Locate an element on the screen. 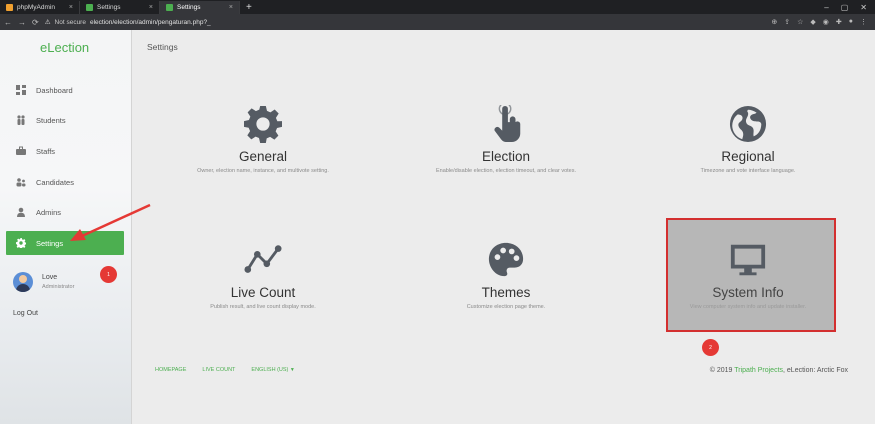 The width and height of the screenshot is (875, 424). extension-icon: ◆ is located at coordinates (812, 22).